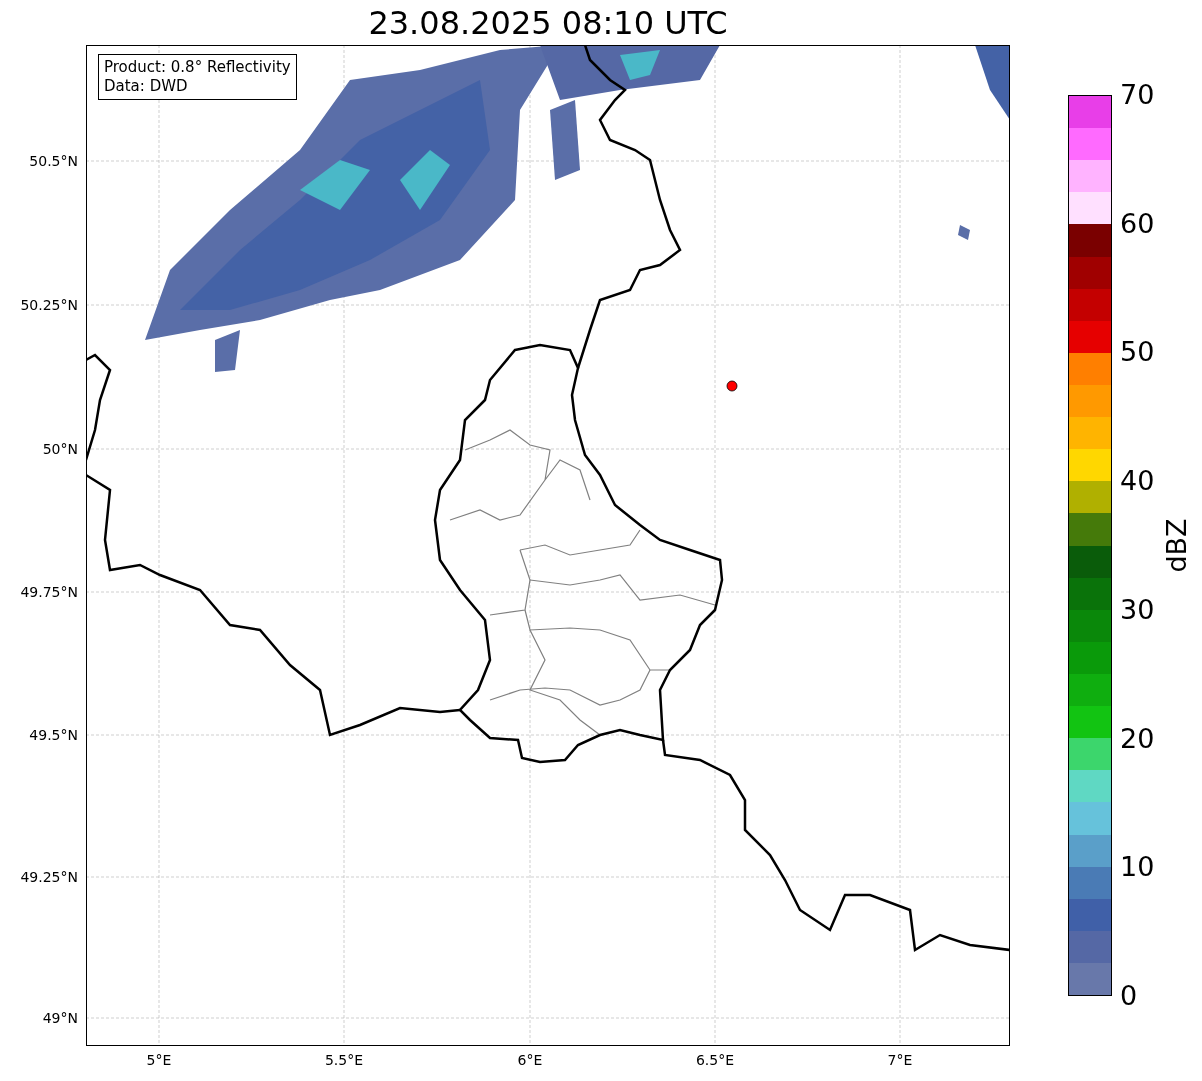 The width and height of the screenshot is (1202, 1081). What do you see at coordinates (1129, 995) in the screenshot?
I see `colorbar-tick-label: 0` at bounding box center [1129, 995].